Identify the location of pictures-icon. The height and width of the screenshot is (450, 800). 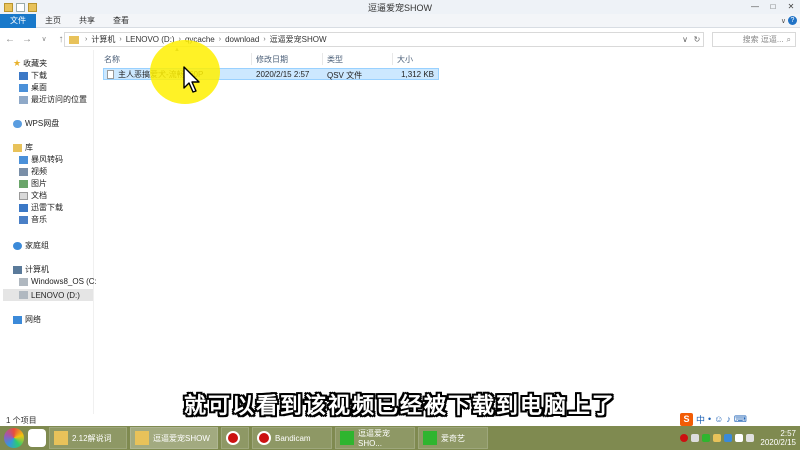
(23, 183).